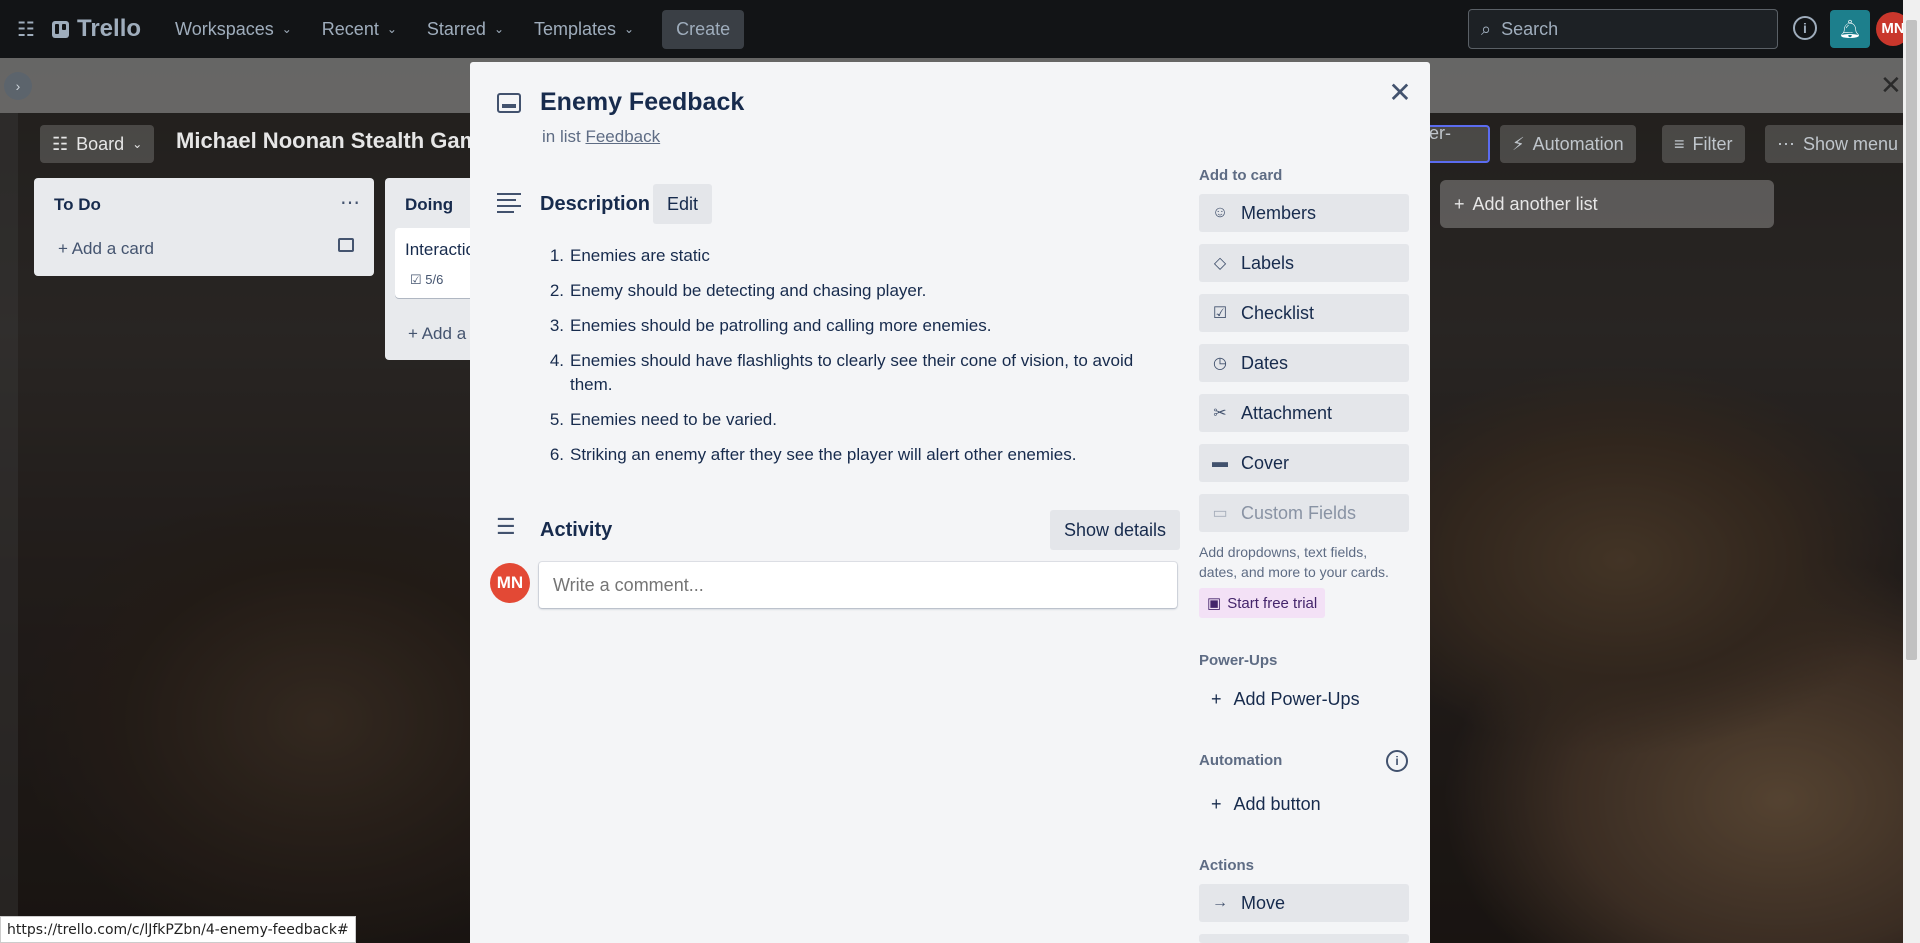  What do you see at coordinates (1263, 902) in the screenshot?
I see `move-label: Move` at bounding box center [1263, 902].